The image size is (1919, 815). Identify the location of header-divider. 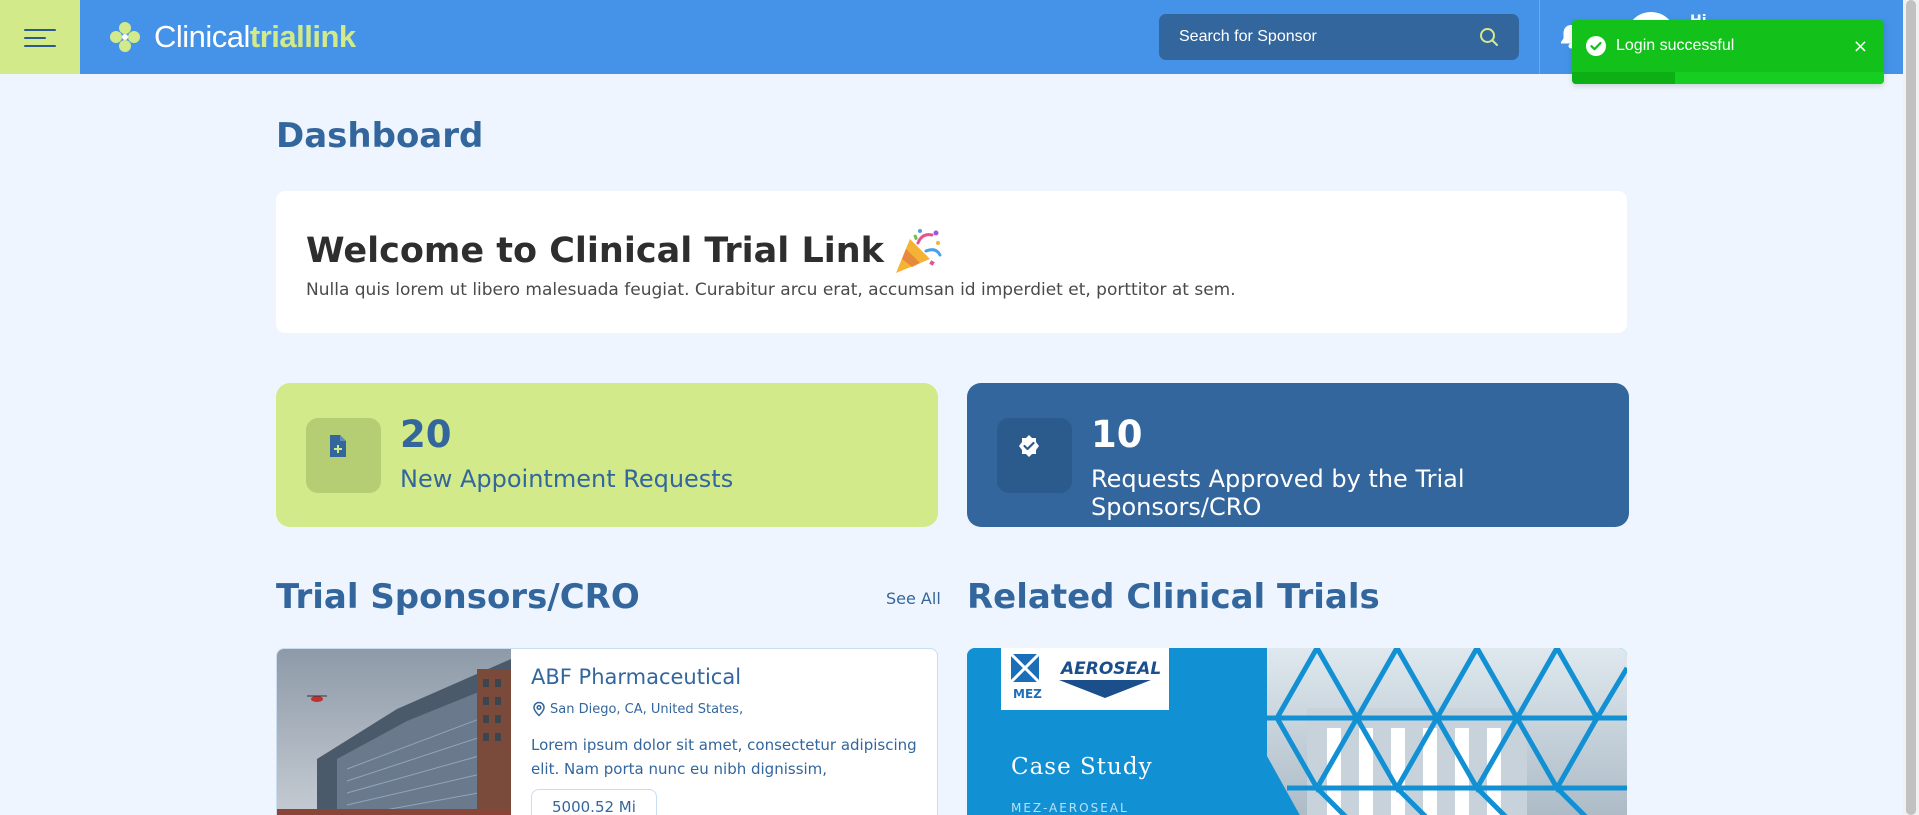
(1539, 37).